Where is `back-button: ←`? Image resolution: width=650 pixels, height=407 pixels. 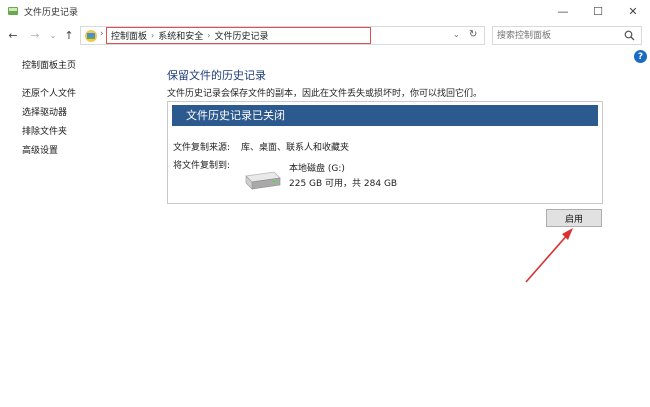
back-button: ← is located at coordinates (13, 35).